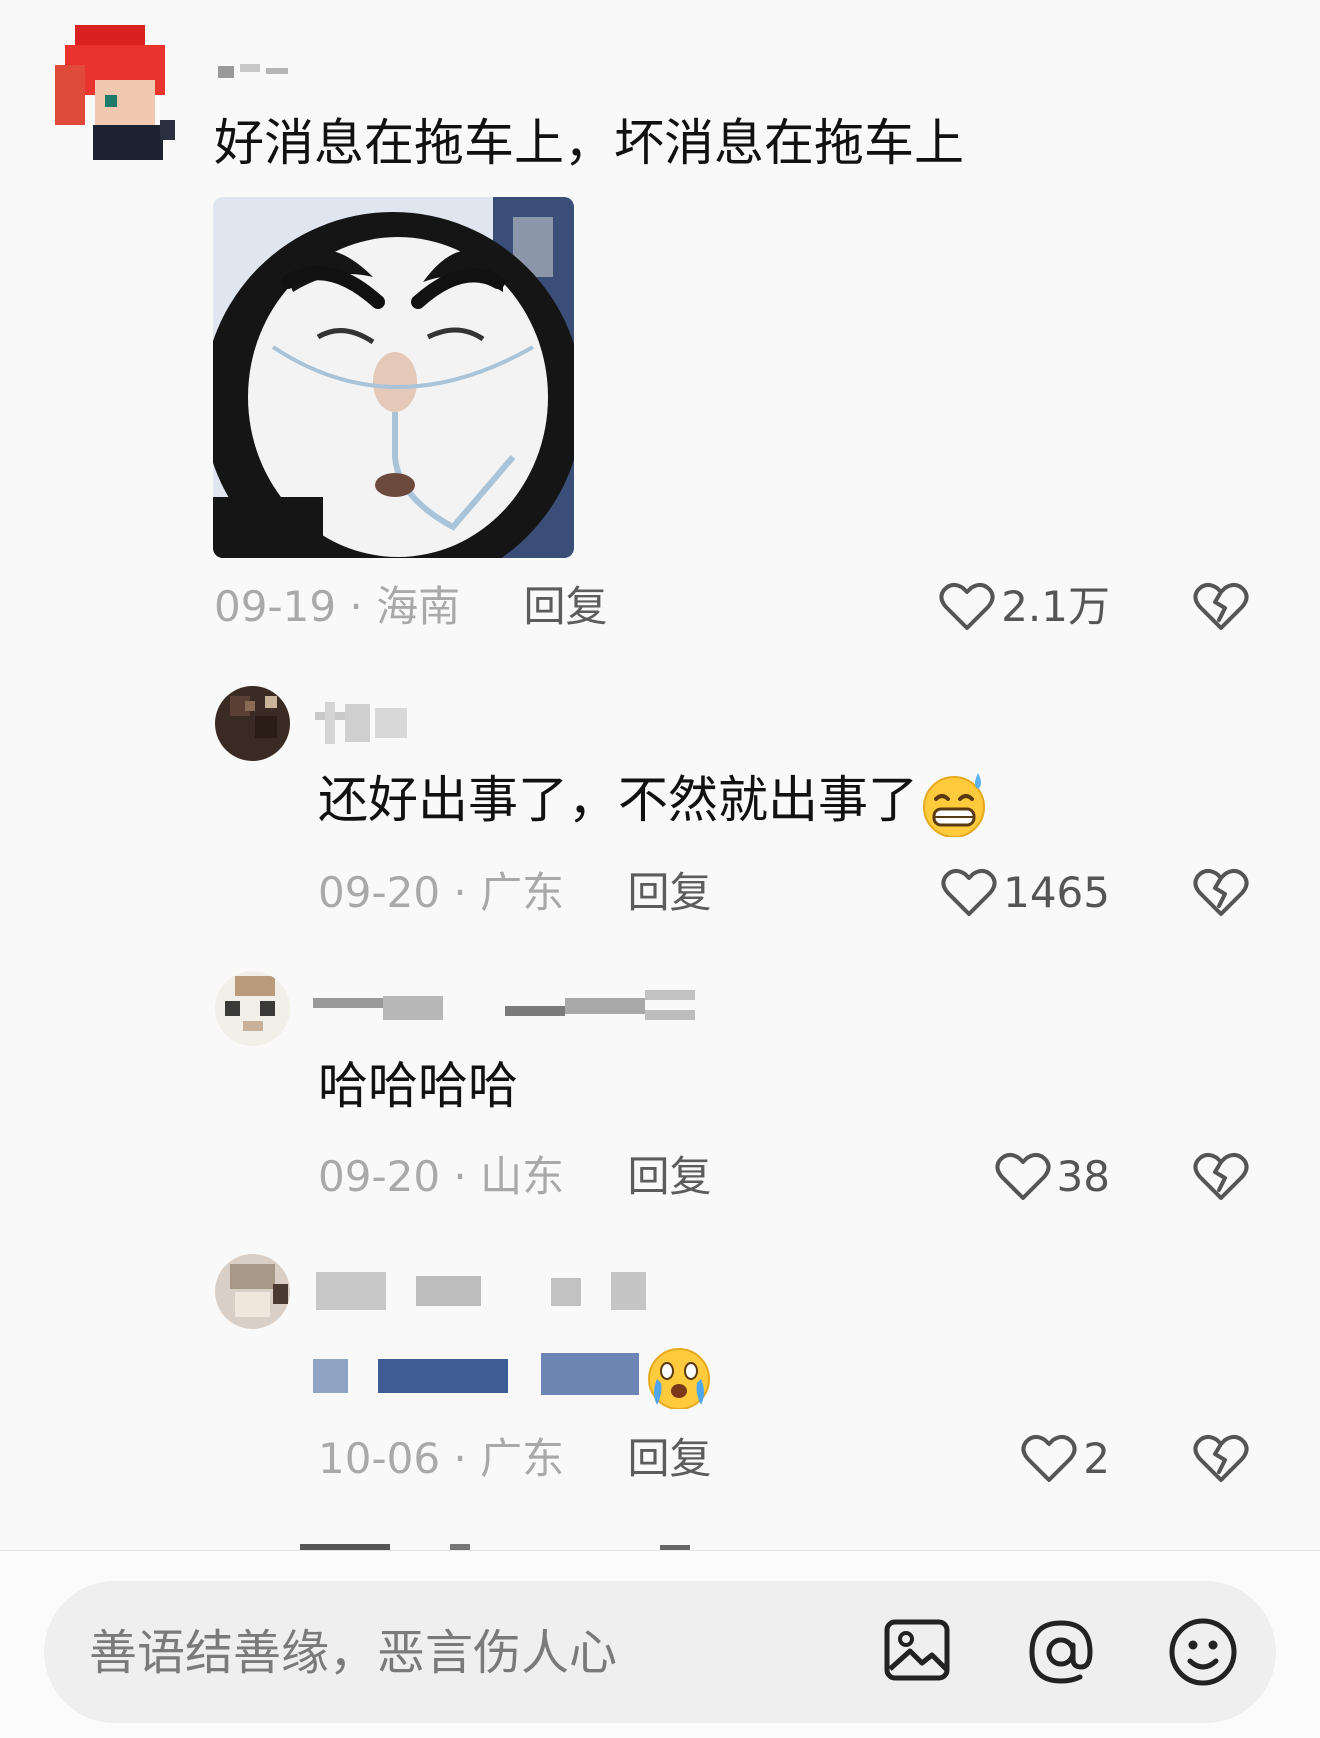  Describe the element at coordinates (1052, 1177) in the screenshot. I see `like-button: 38` at that location.